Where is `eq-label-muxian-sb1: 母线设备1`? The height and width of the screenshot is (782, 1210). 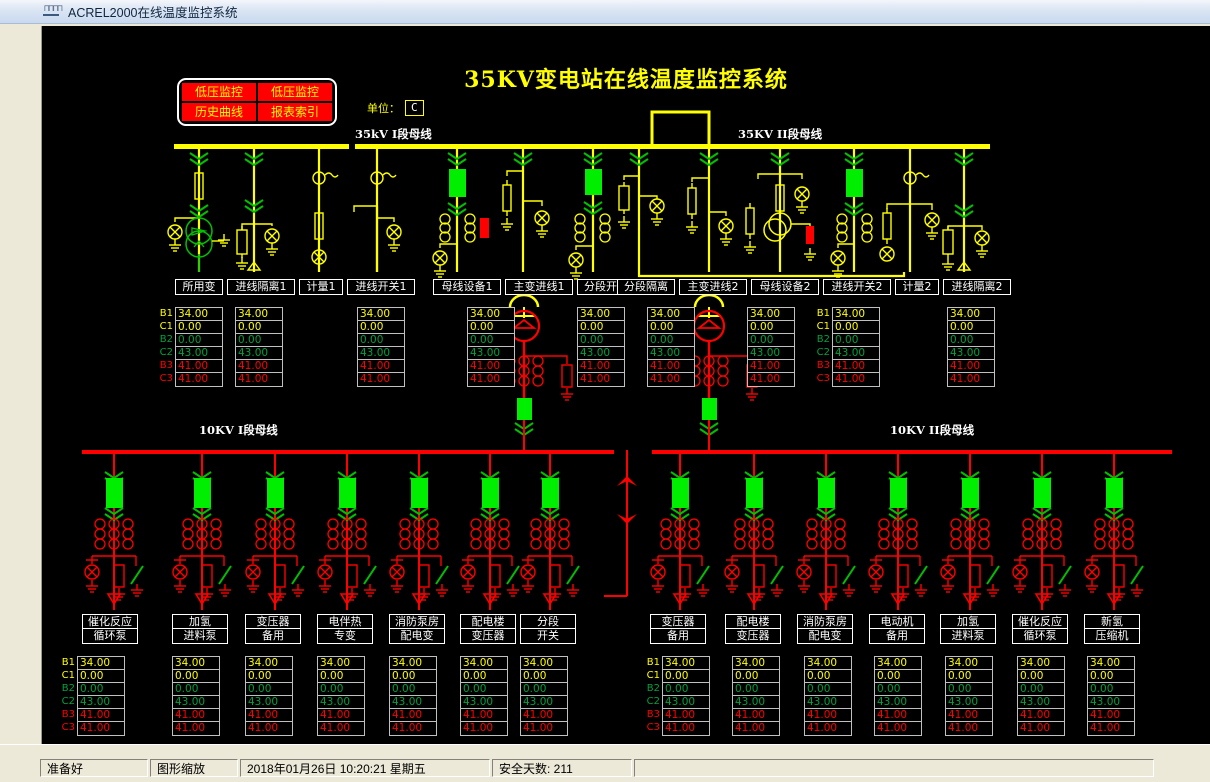
eq-label-muxian-sb1: 母线设备1 is located at coordinates (467, 287).